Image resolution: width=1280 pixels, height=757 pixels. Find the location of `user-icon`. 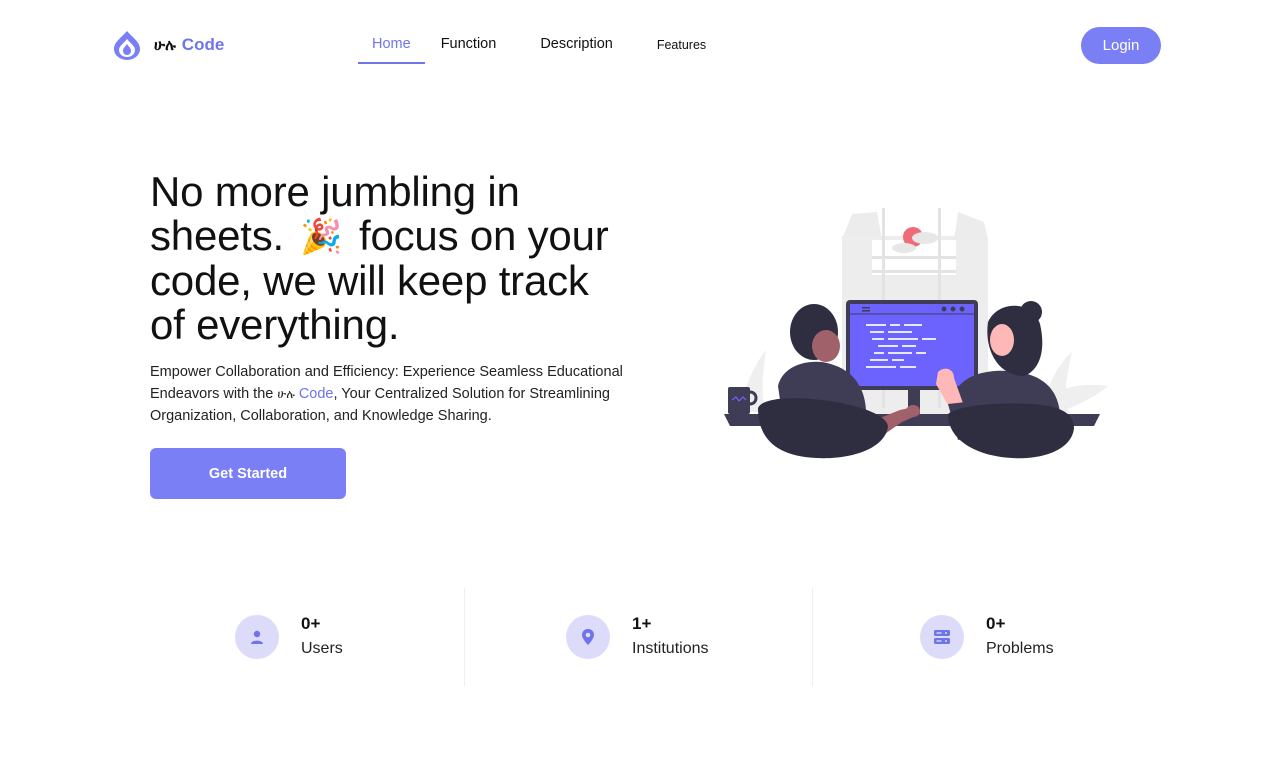

user-icon is located at coordinates (257, 637).